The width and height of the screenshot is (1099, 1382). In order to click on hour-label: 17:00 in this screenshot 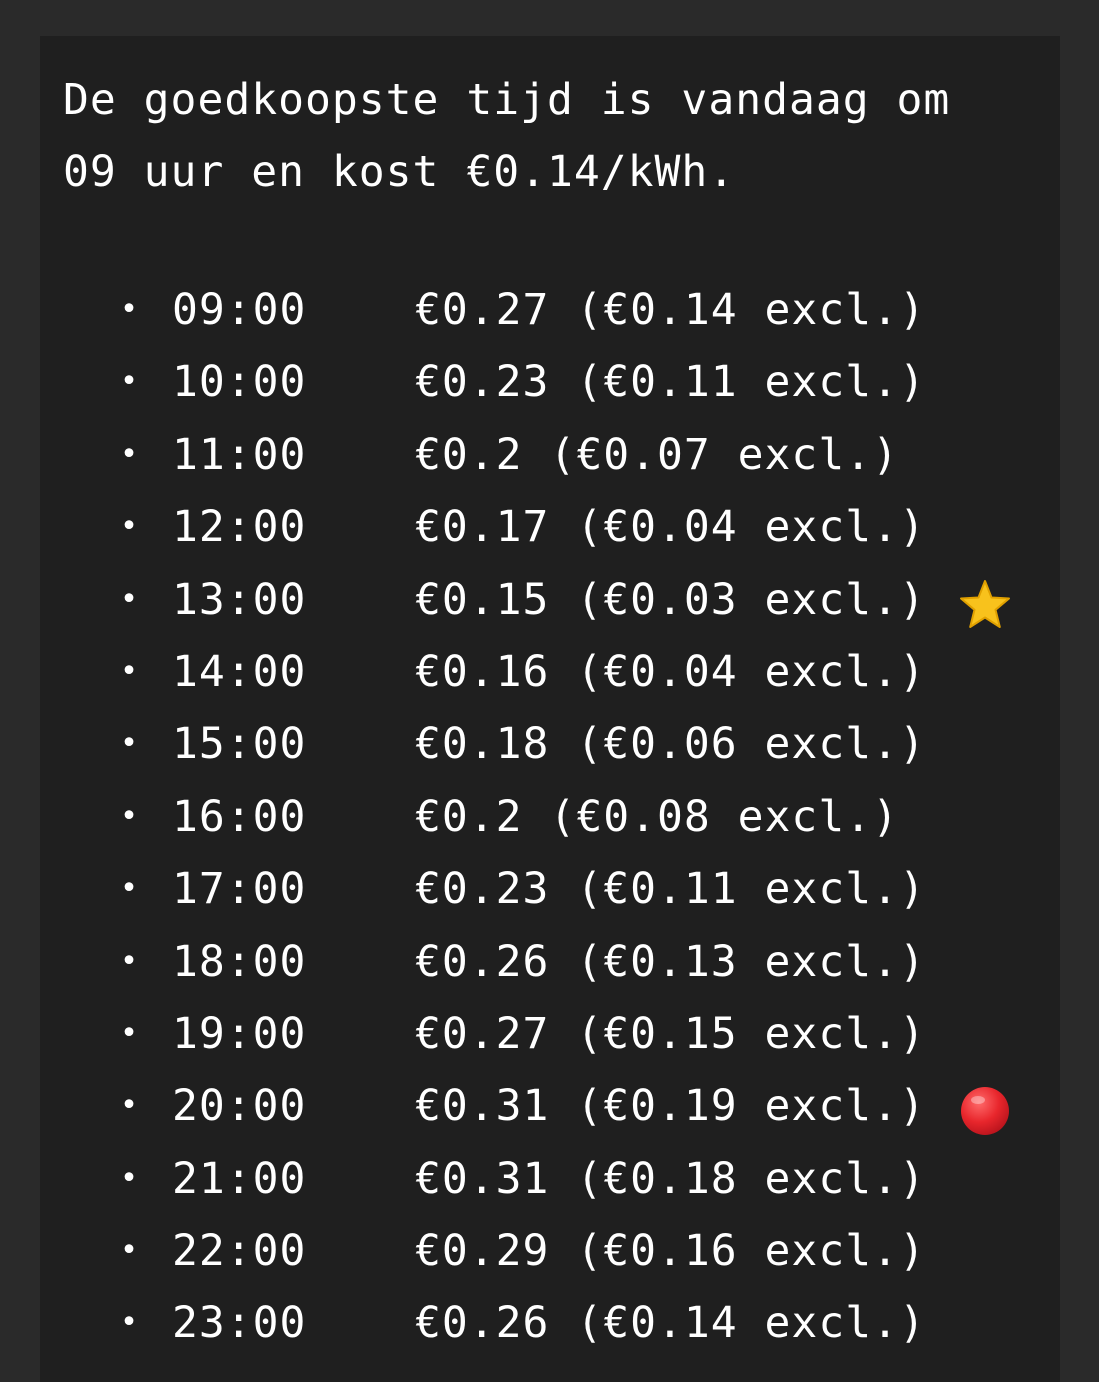, I will do `click(239, 889)`.